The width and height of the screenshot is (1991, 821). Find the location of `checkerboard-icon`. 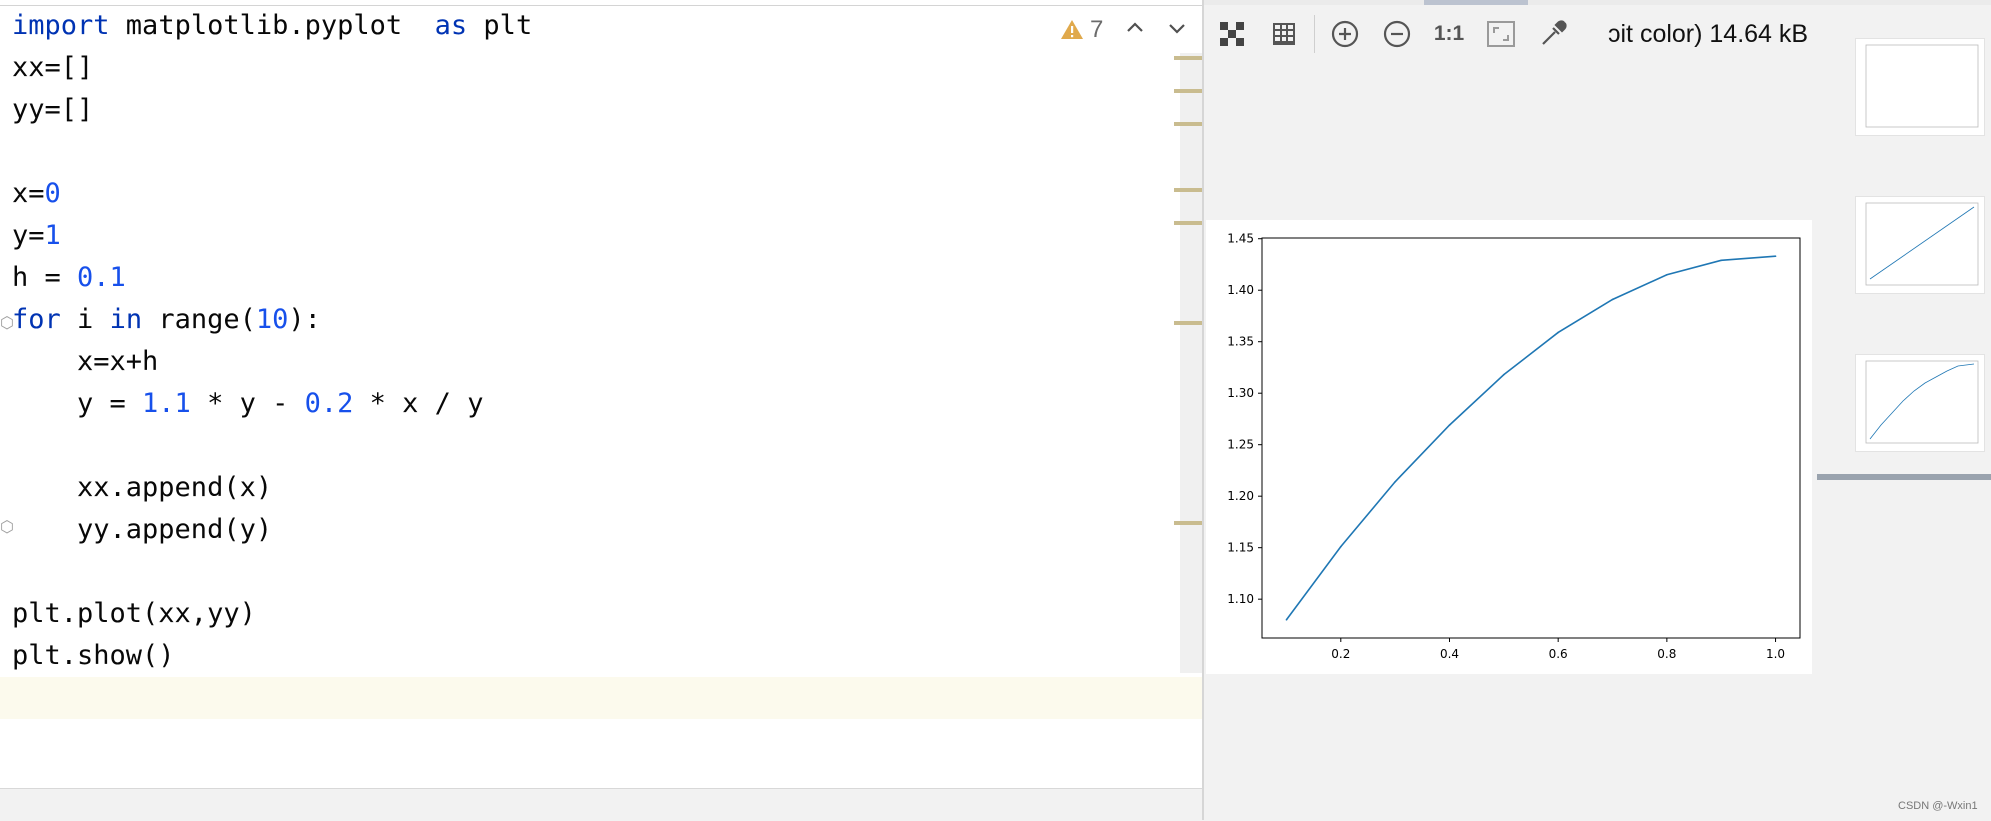

checkerboard-icon is located at coordinates (1232, 34).